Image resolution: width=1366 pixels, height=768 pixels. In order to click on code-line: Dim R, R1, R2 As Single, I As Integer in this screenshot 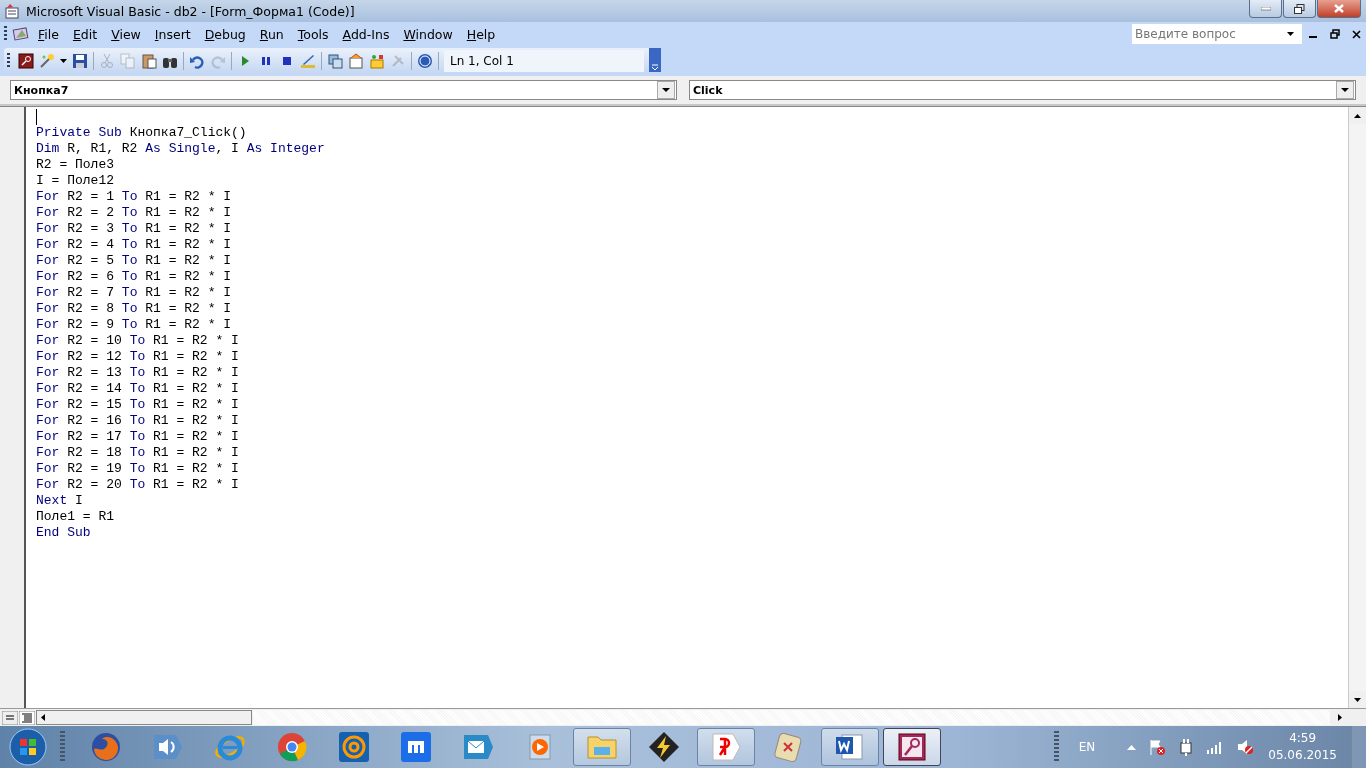, I will do `click(181, 149)`.